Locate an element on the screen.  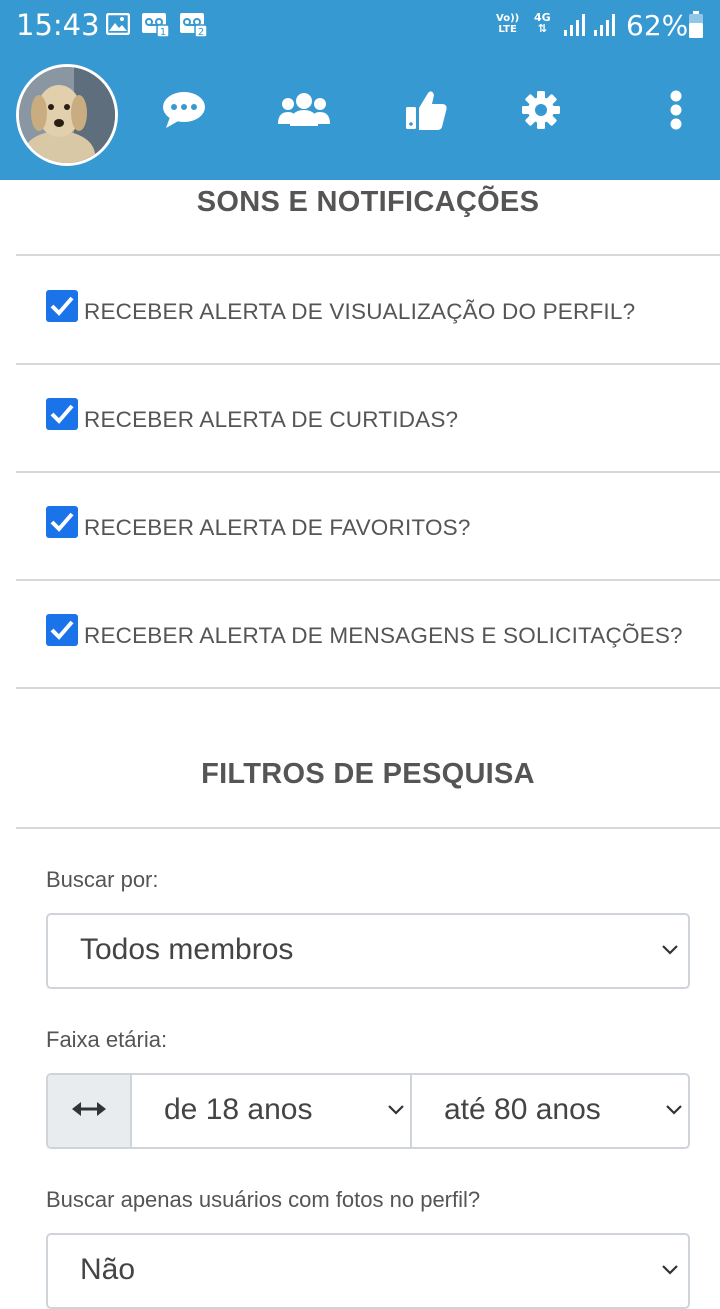
alert-likes-row: RECEBER ALERTA DE CURTIDAS? is located at coordinates (252, 414).